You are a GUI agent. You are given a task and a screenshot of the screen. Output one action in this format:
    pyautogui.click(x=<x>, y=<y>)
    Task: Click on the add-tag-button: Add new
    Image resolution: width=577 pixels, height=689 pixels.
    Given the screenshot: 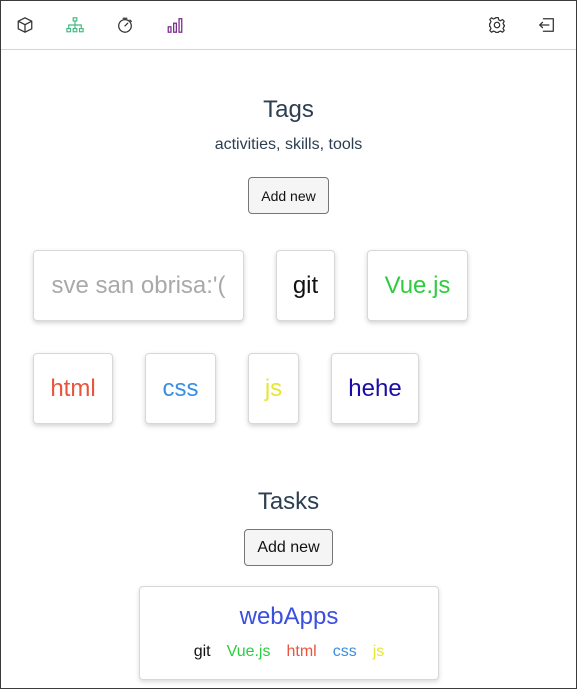 What is the action you would take?
    pyautogui.click(x=288, y=195)
    